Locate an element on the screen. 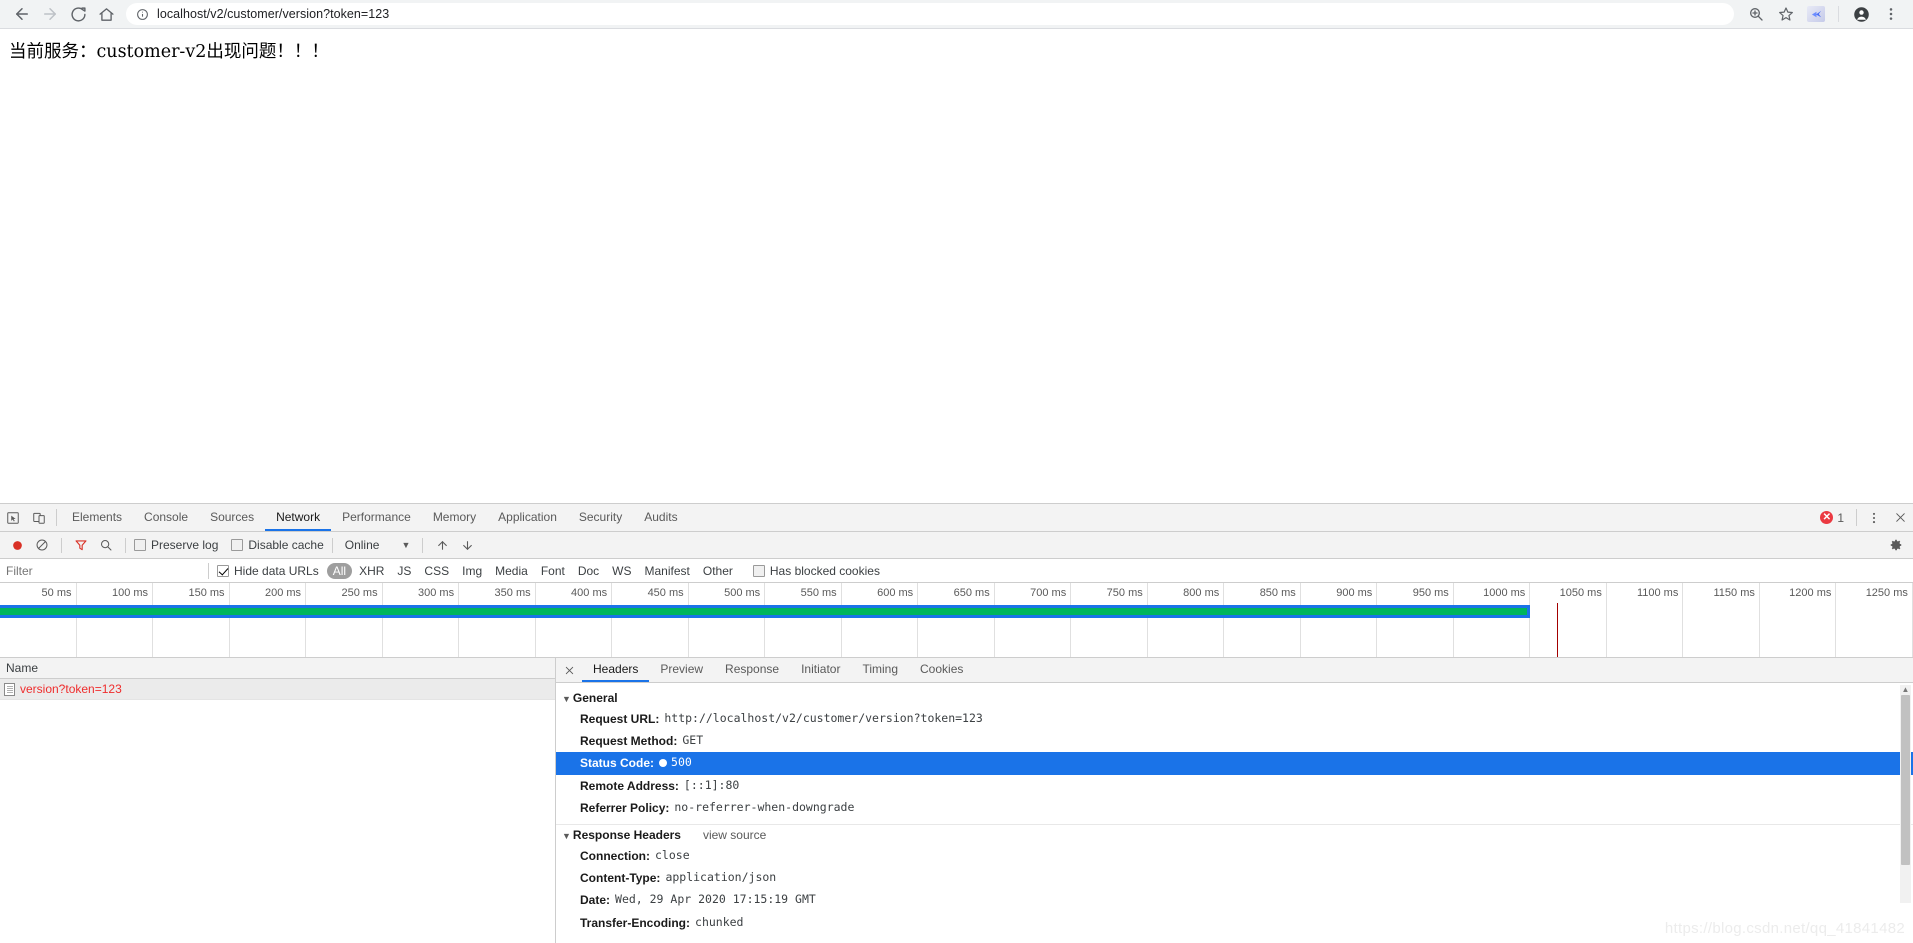 This screenshot has height=943, width=1913. reload-button is located at coordinates (78, 14).